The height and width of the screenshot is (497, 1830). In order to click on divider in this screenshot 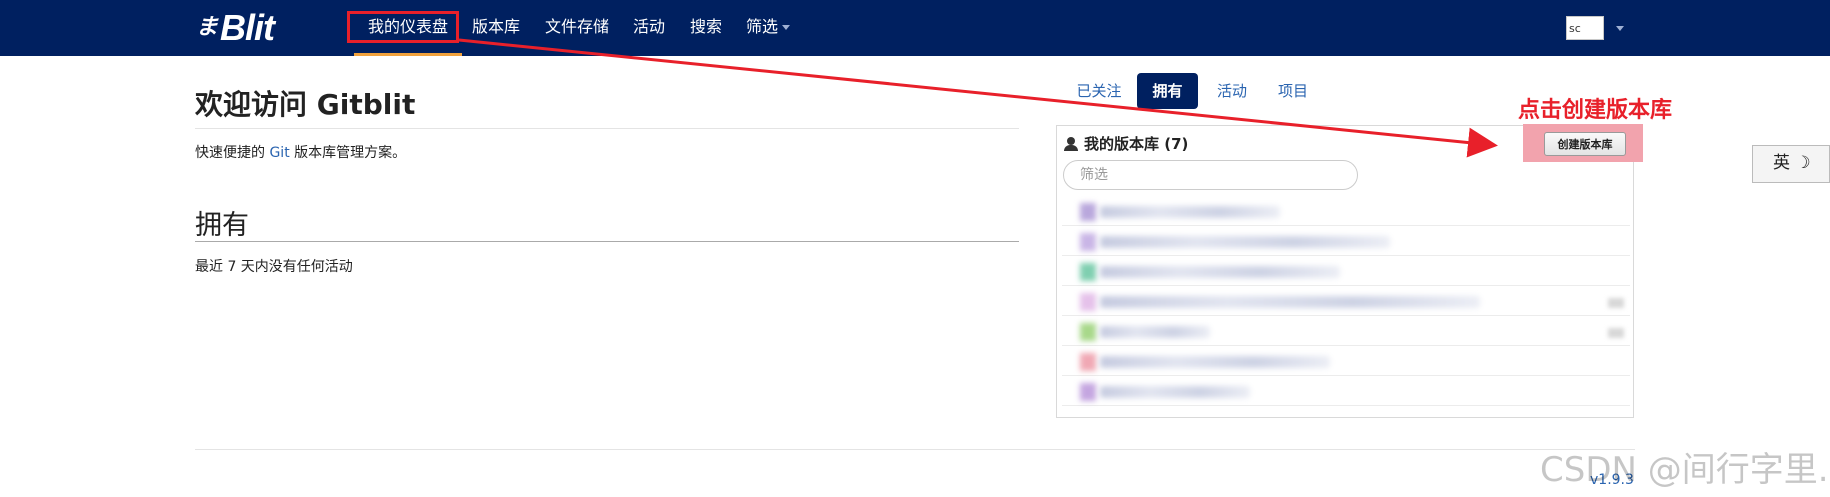, I will do `click(915, 449)`.